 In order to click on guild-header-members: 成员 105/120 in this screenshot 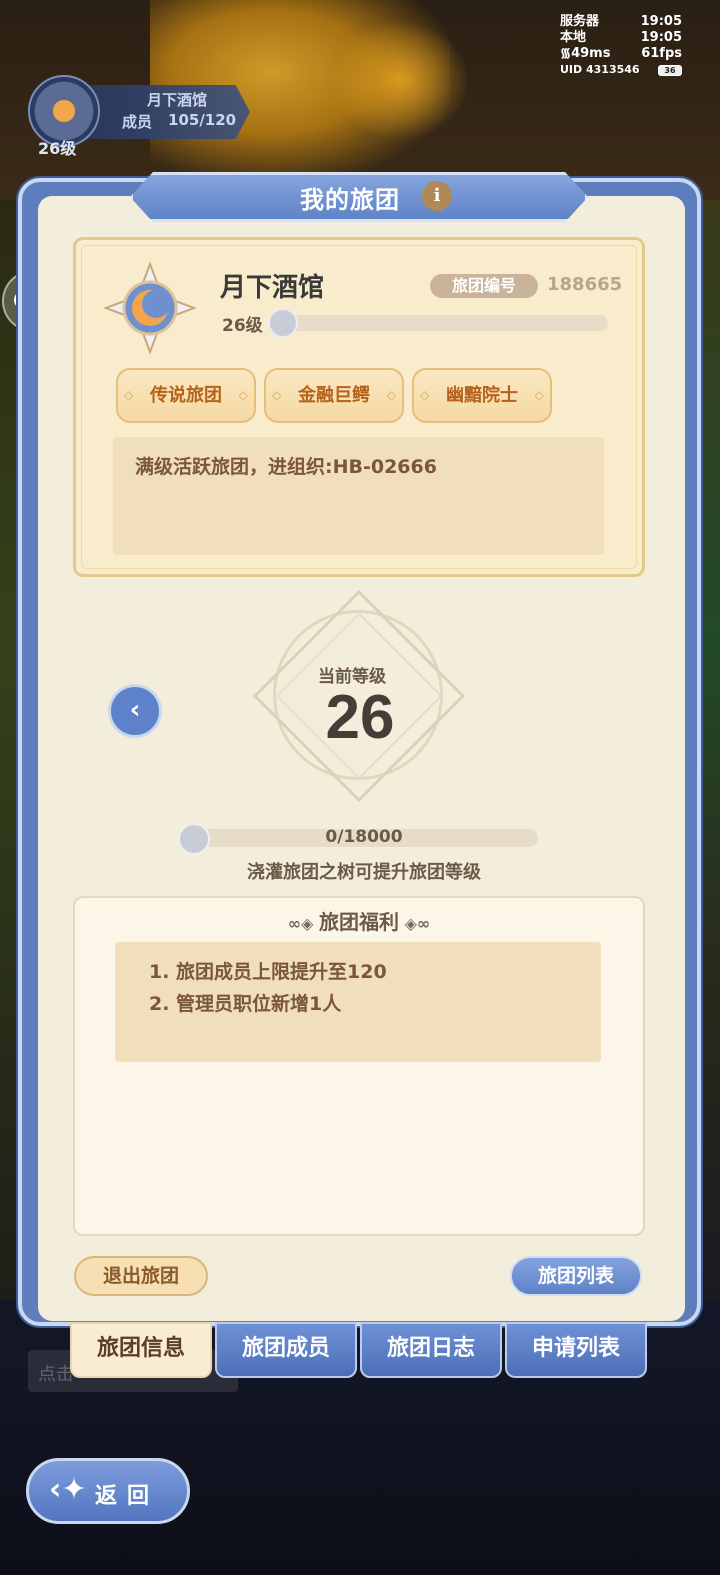, I will do `click(179, 121)`.